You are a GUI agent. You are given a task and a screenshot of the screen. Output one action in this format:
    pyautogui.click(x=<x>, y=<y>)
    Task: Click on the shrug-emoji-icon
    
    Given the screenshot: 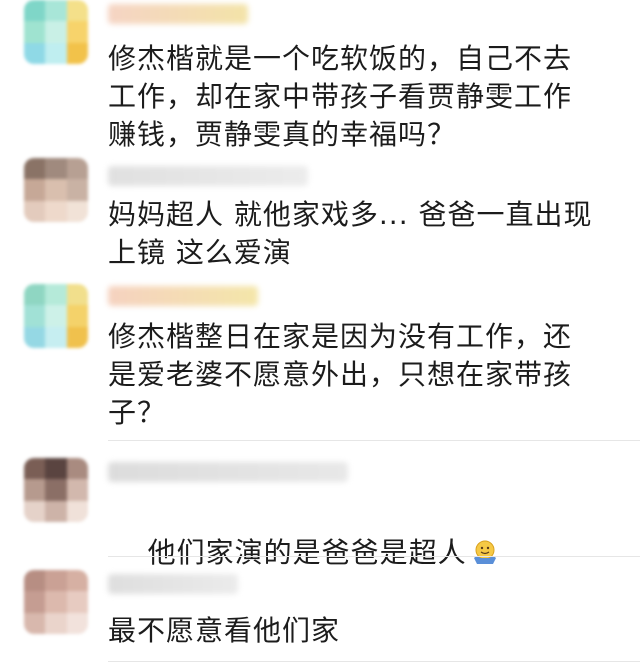 What is the action you would take?
    pyautogui.click(x=484, y=552)
    